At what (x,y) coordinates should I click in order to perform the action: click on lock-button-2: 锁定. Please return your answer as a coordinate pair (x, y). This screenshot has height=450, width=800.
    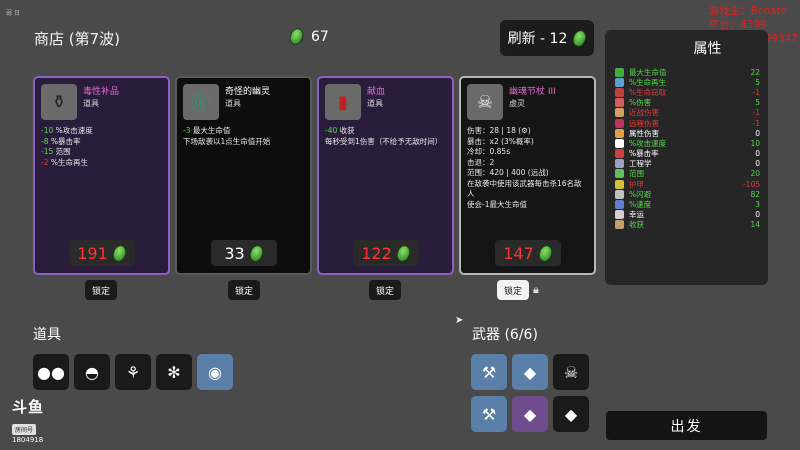
    Looking at the image, I should click on (244, 290).